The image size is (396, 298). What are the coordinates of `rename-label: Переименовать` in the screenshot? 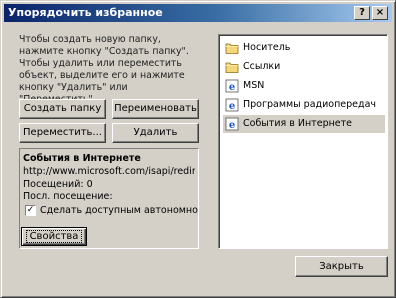 It's located at (155, 108).